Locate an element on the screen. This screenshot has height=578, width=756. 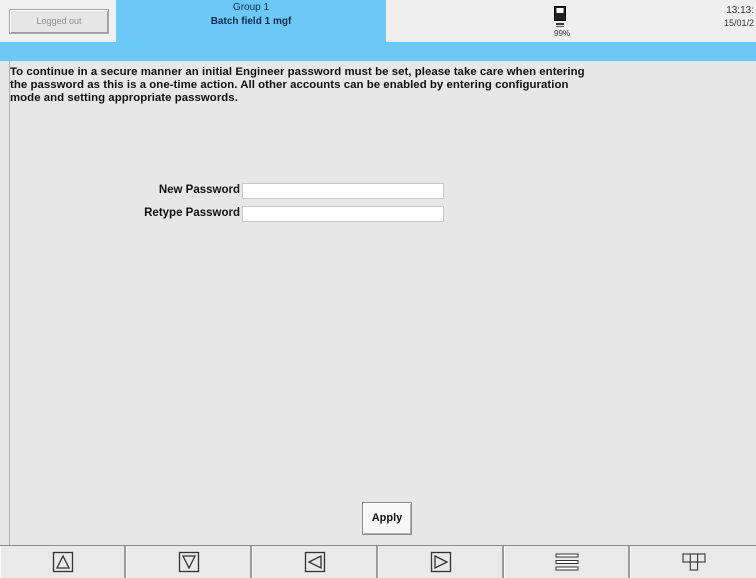
up-arrow-icon is located at coordinates (62, 562).